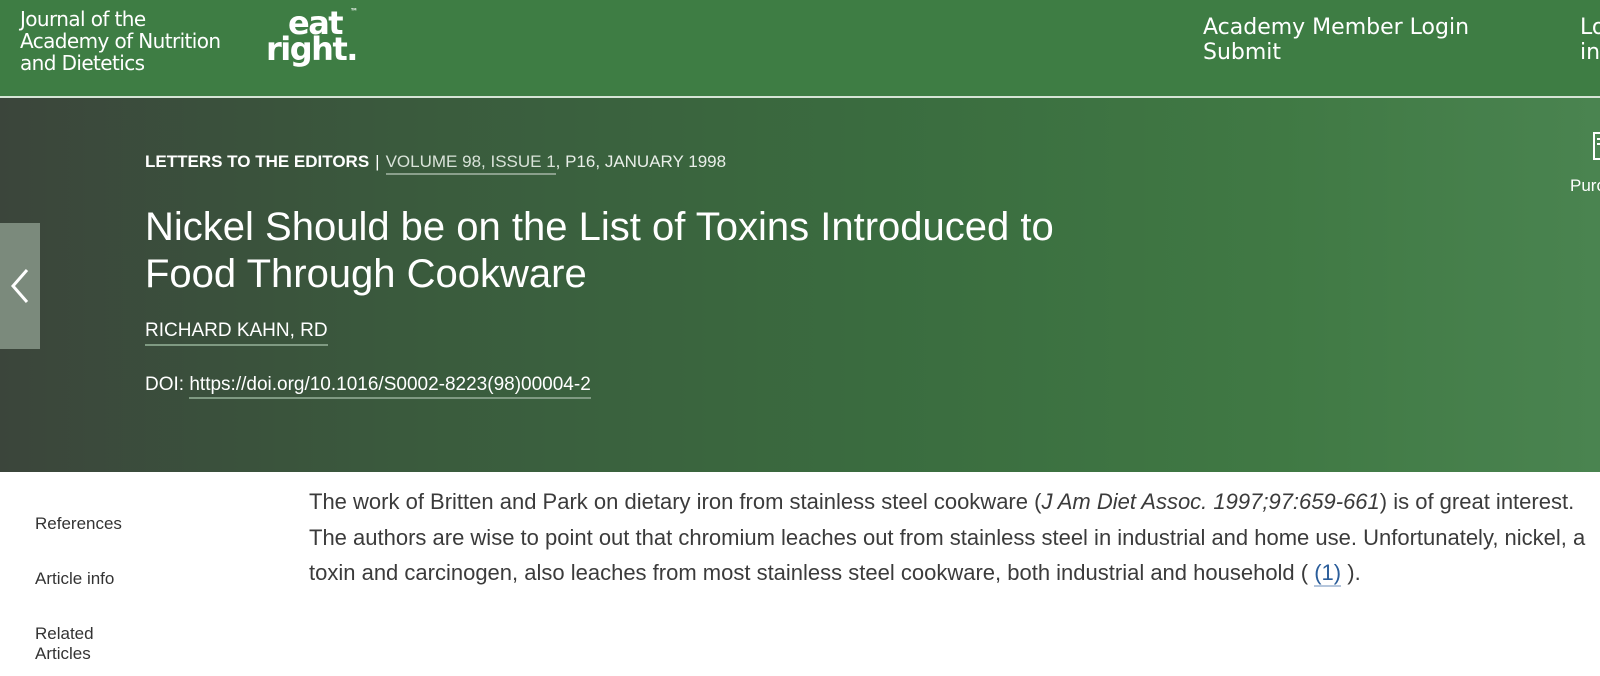  I want to click on citation: J Am Diet Assoc. 1997;97:659-661, so click(1210, 501).